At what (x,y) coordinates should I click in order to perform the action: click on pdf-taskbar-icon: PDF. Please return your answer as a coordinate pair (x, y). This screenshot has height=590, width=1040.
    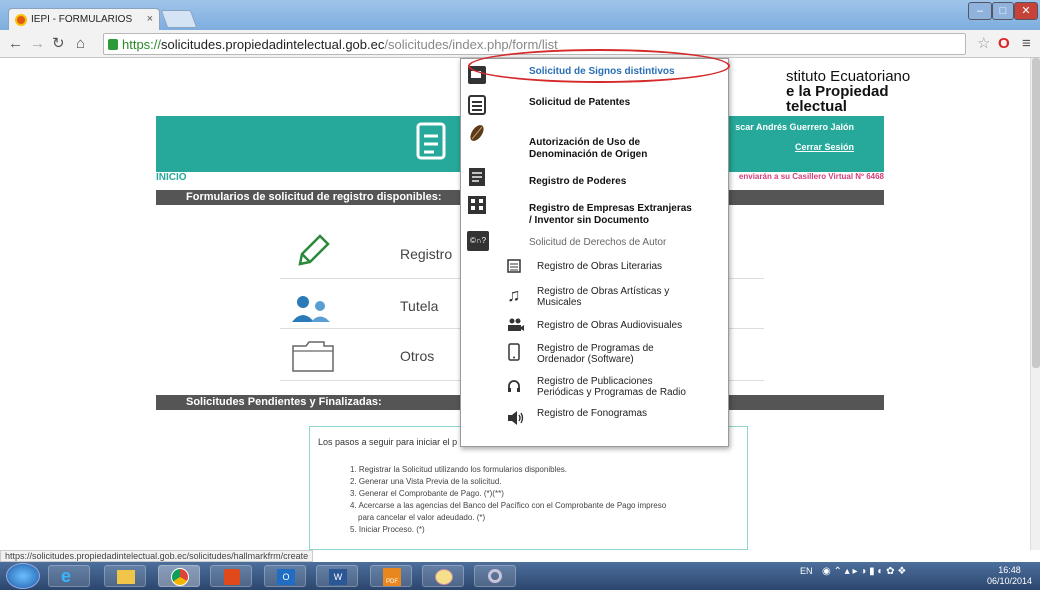
    Looking at the image, I should click on (391, 576).